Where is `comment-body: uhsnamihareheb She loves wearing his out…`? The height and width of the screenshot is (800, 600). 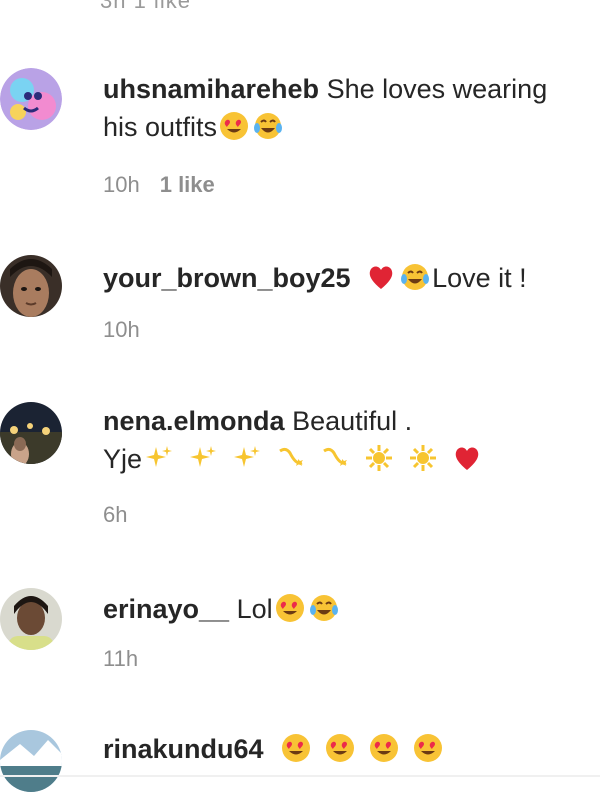 comment-body: uhsnamihareheb She loves wearing his out… is located at coordinates (351, 108).